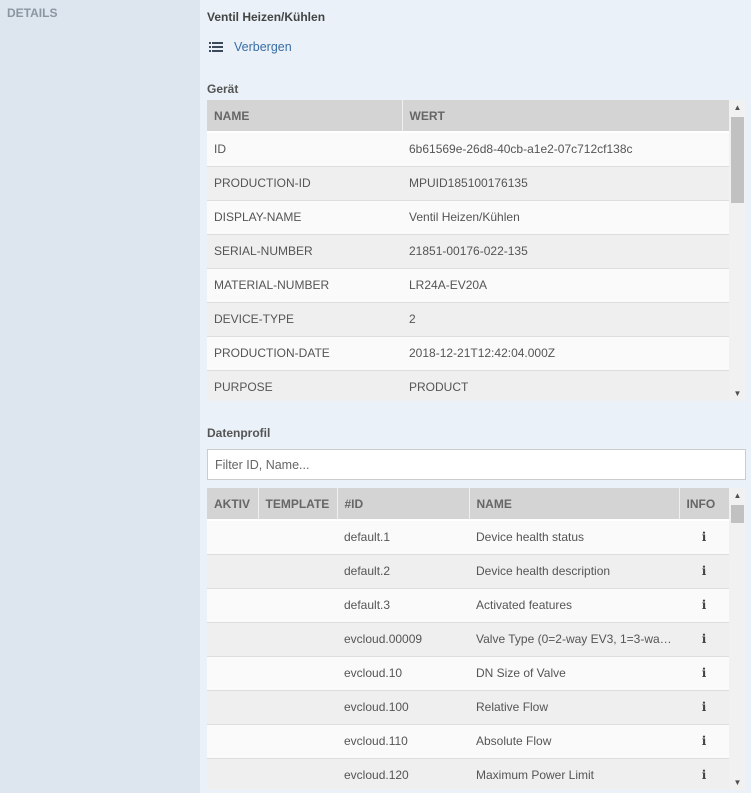  Describe the element at coordinates (574, 741) in the screenshot. I see `name-cell: Absolute Flow` at that location.